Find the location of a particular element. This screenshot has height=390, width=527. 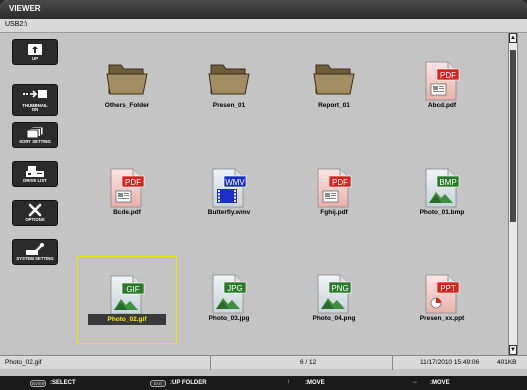

tools-icon is located at coordinates (35, 210).